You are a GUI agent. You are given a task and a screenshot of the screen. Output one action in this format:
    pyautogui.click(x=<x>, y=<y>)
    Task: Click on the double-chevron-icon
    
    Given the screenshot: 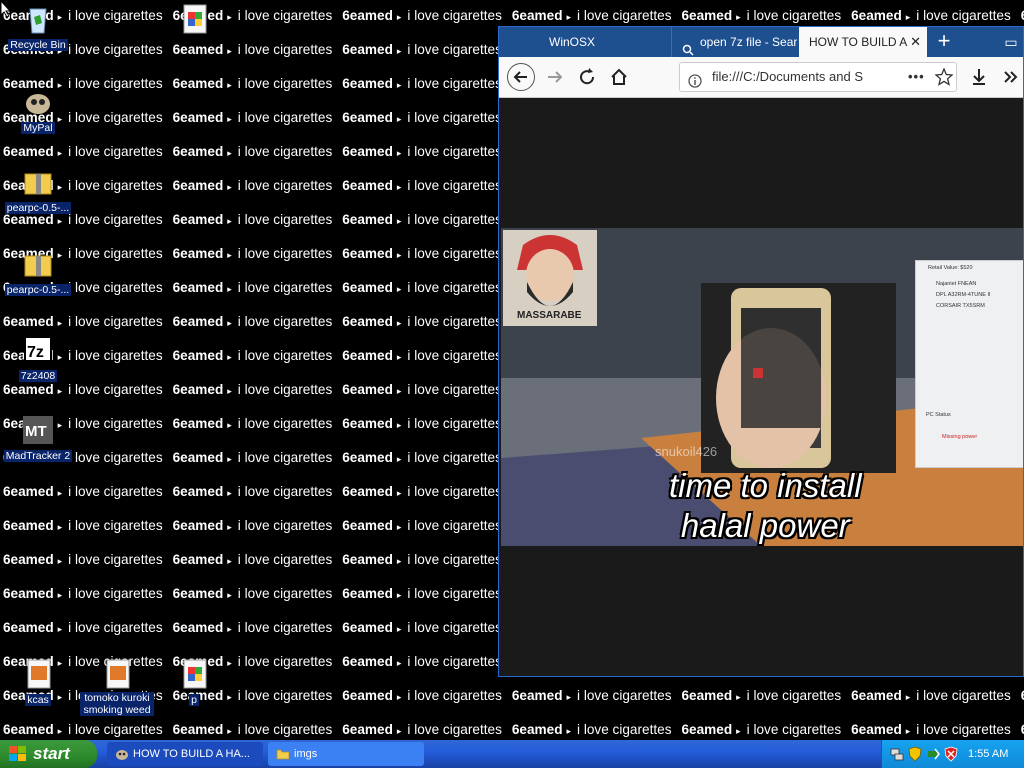 What is the action you would take?
    pyautogui.click(x=1011, y=77)
    